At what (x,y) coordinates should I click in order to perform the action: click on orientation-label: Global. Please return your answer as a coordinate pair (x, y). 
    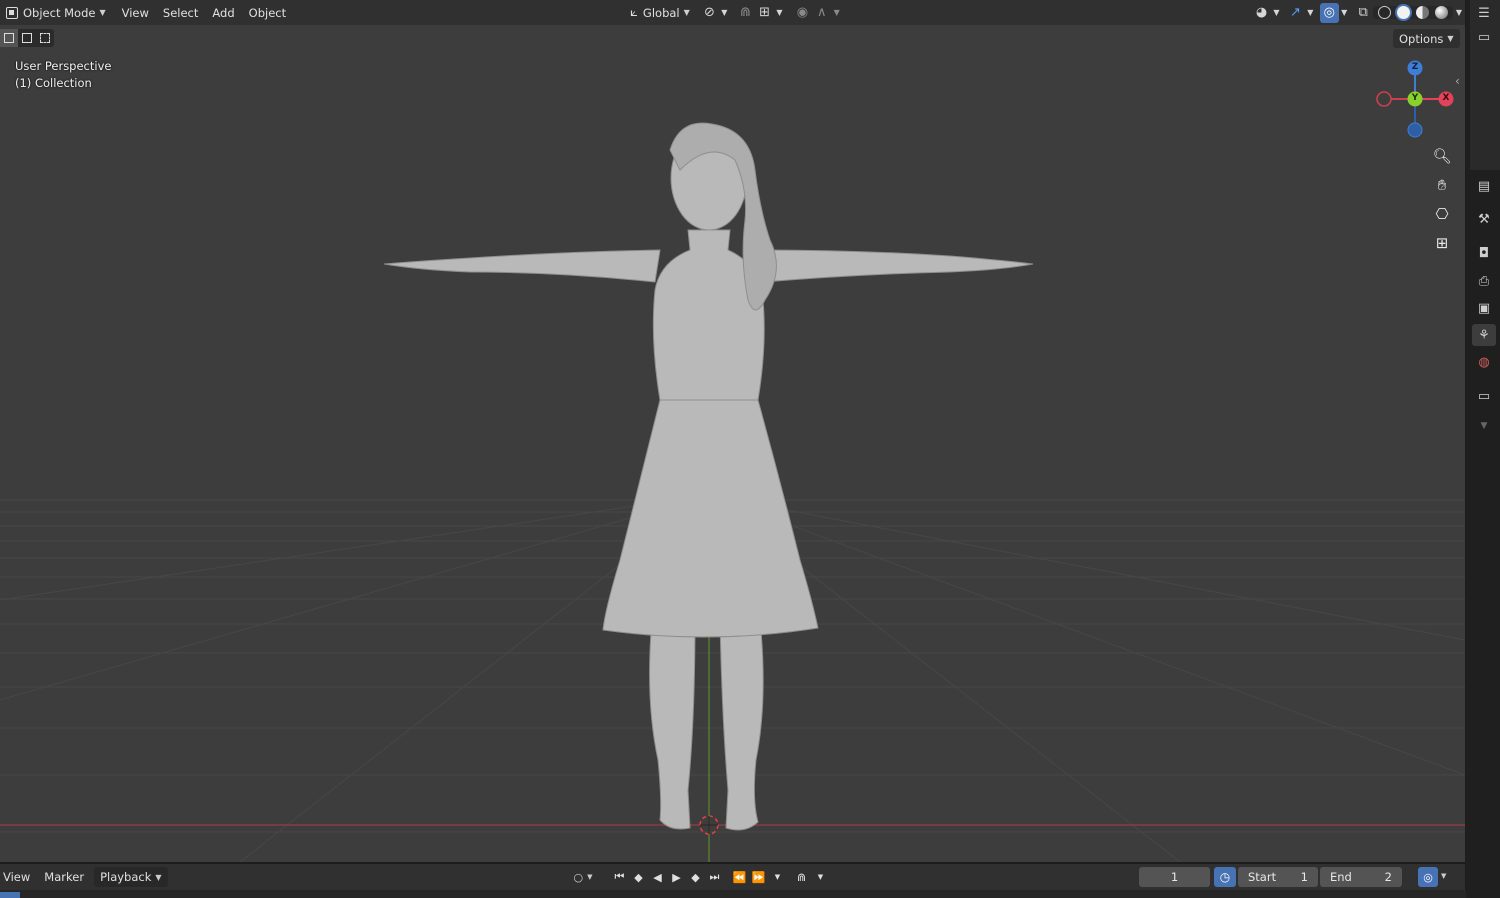
    Looking at the image, I should click on (661, 12).